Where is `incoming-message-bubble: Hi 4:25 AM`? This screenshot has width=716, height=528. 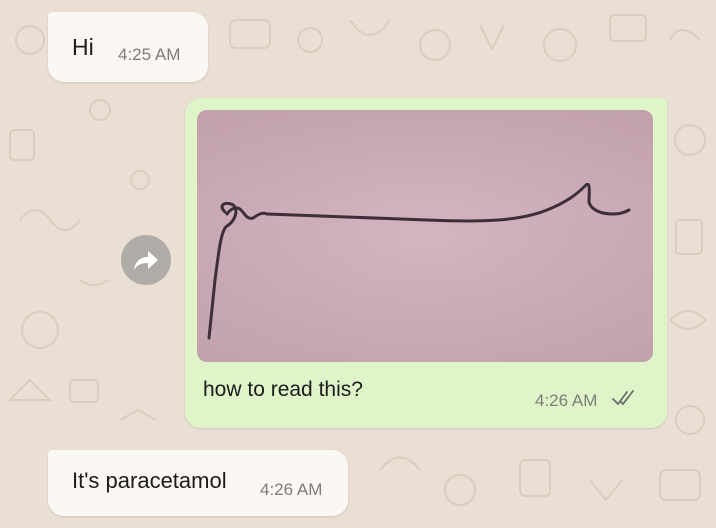
incoming-message-bubble: Hi 4:25 AM is located at coordinates (128, 47).